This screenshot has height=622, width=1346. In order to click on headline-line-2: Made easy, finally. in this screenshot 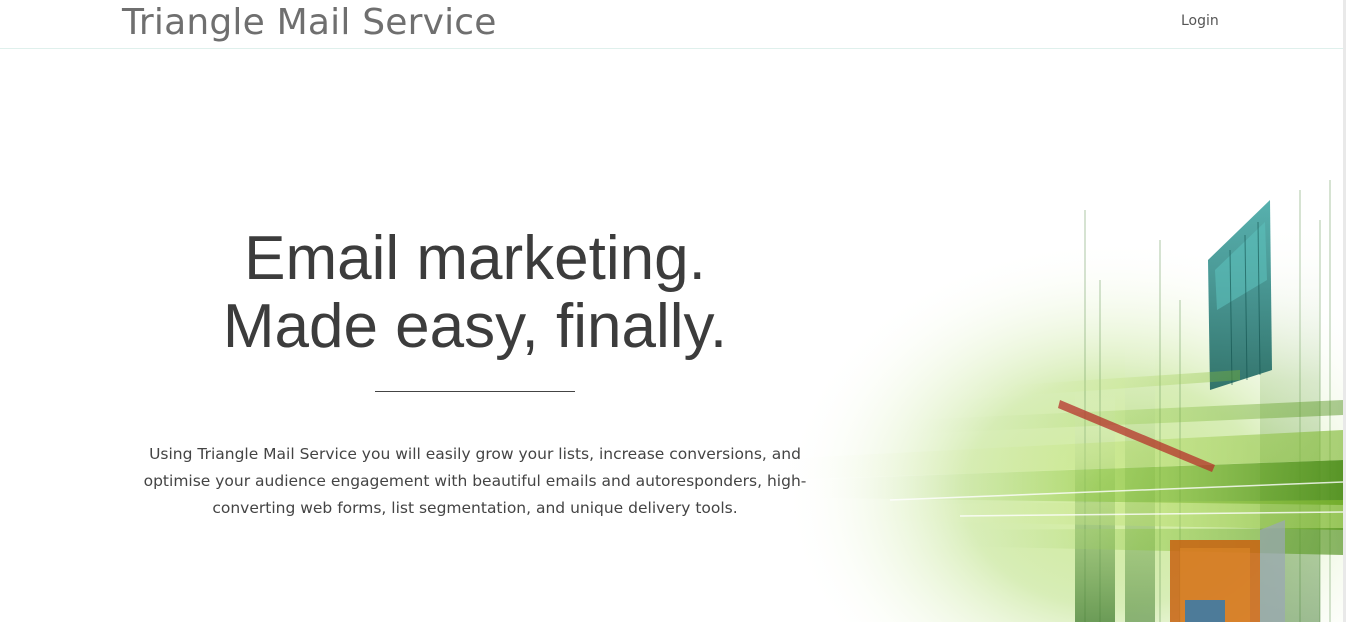, I will do `click(475, 326)`.